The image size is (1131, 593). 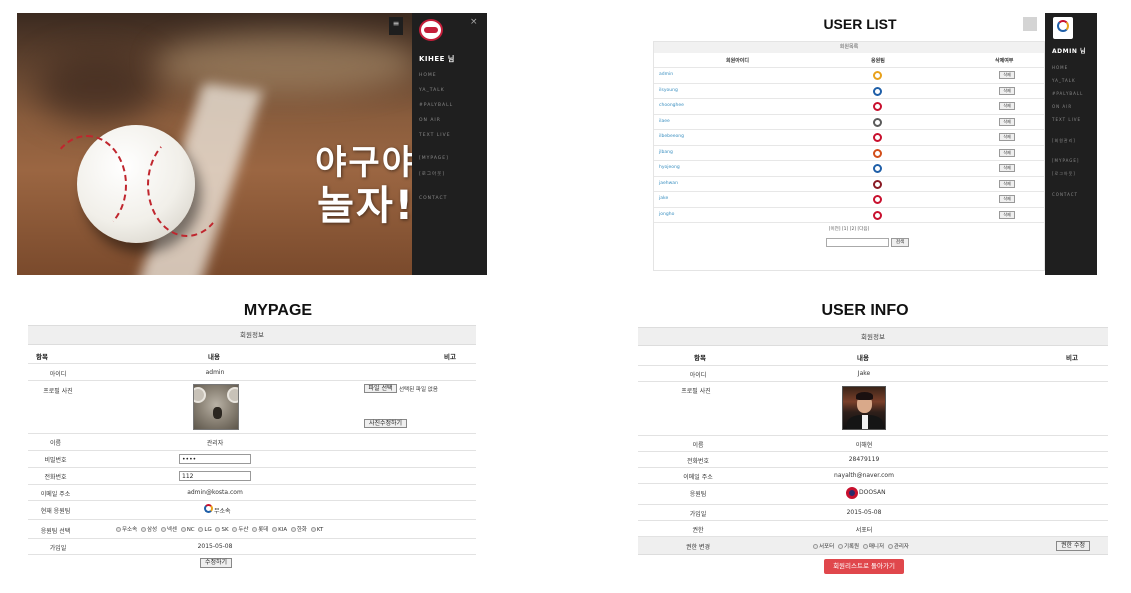 I want to click on user-id-link: jaehwan, so click(x=668, y=183).